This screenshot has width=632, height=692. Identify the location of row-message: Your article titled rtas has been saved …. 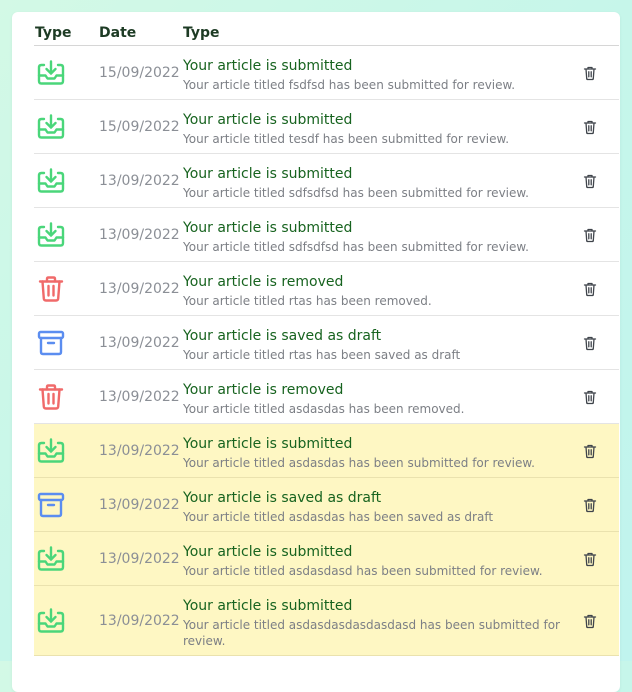
(322, 355).